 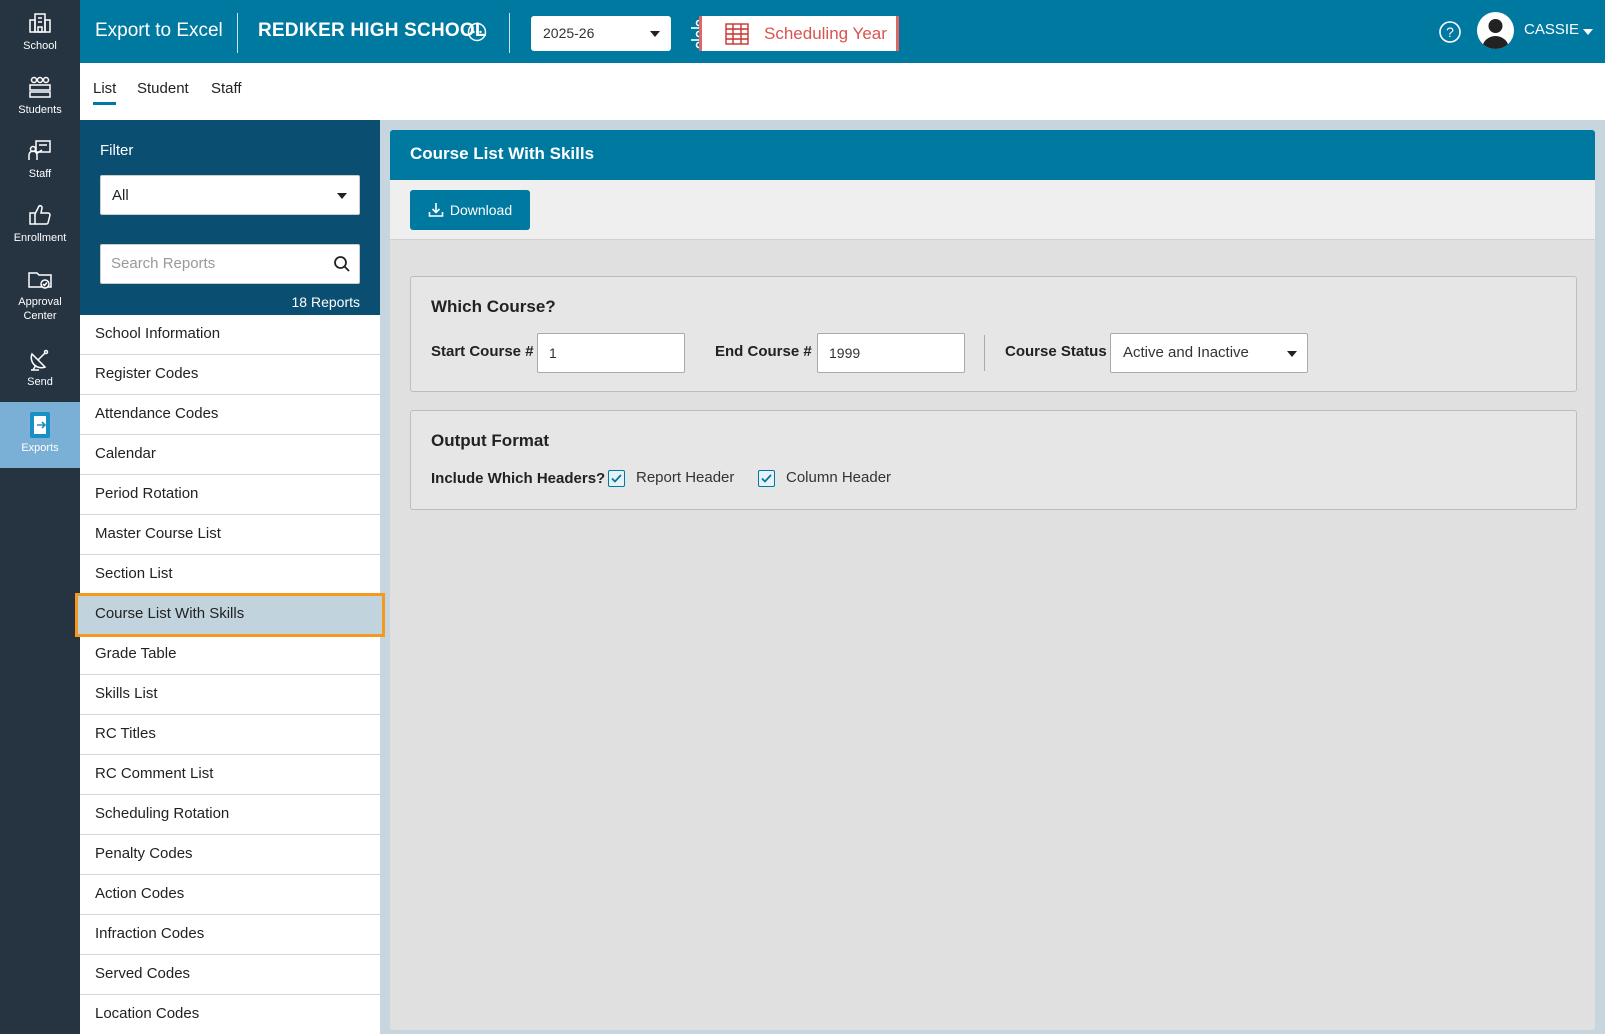 What do you see at coordinates (40, 46) in the screenshot?
I see `rail-label: School` at bounding box center [40, 46].